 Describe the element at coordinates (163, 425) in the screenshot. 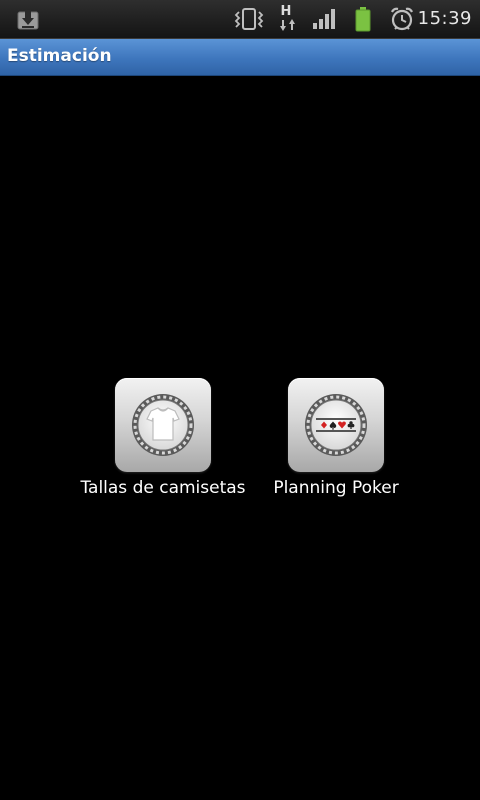

I see `t-shirt-icon` at that location.